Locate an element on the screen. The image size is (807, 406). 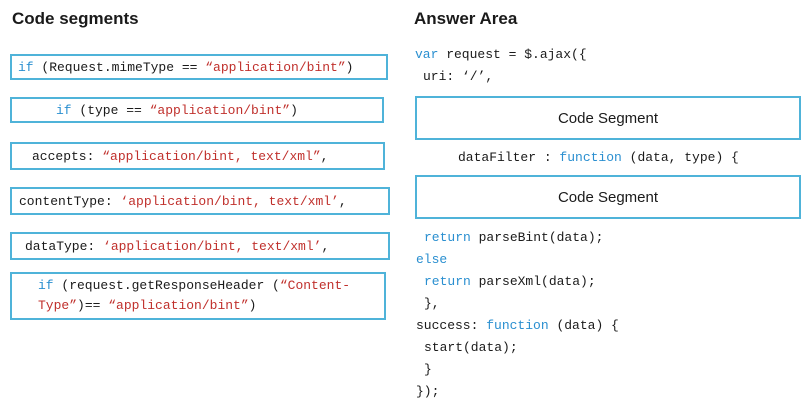
code-line-return-bint: return parseBint(data); is located at coordinates (513, 238).